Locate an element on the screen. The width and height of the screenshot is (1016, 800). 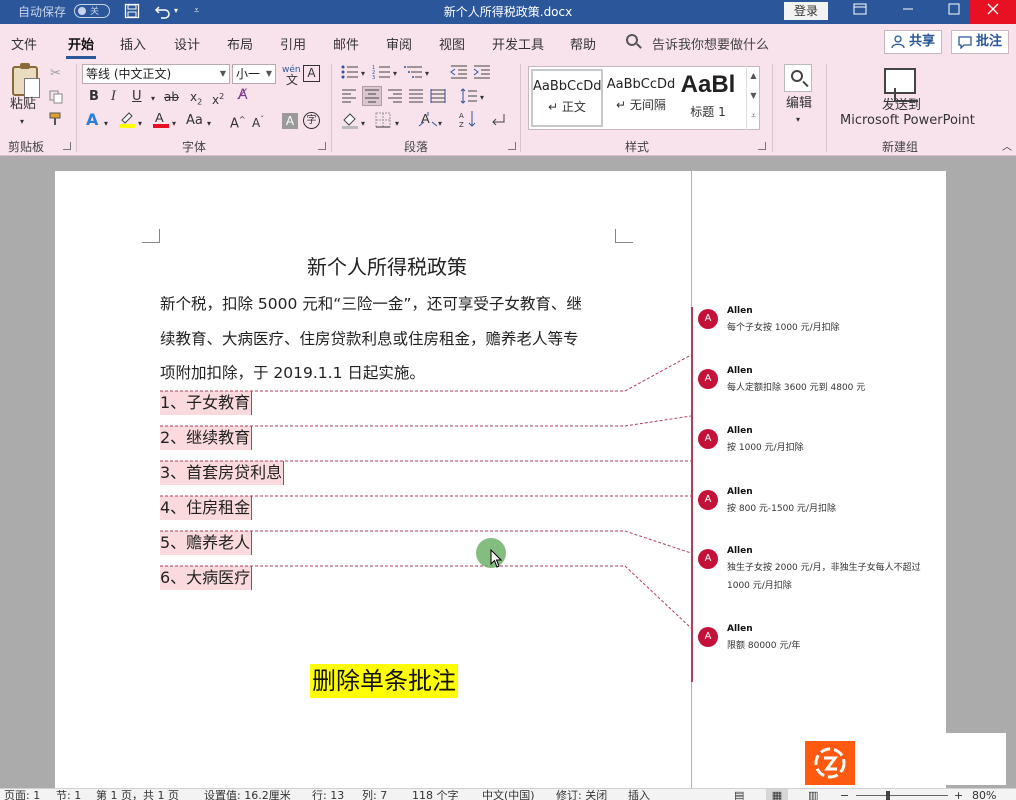
font-color-dropdown-icon: ▾ is located at coordinates (174, 124).